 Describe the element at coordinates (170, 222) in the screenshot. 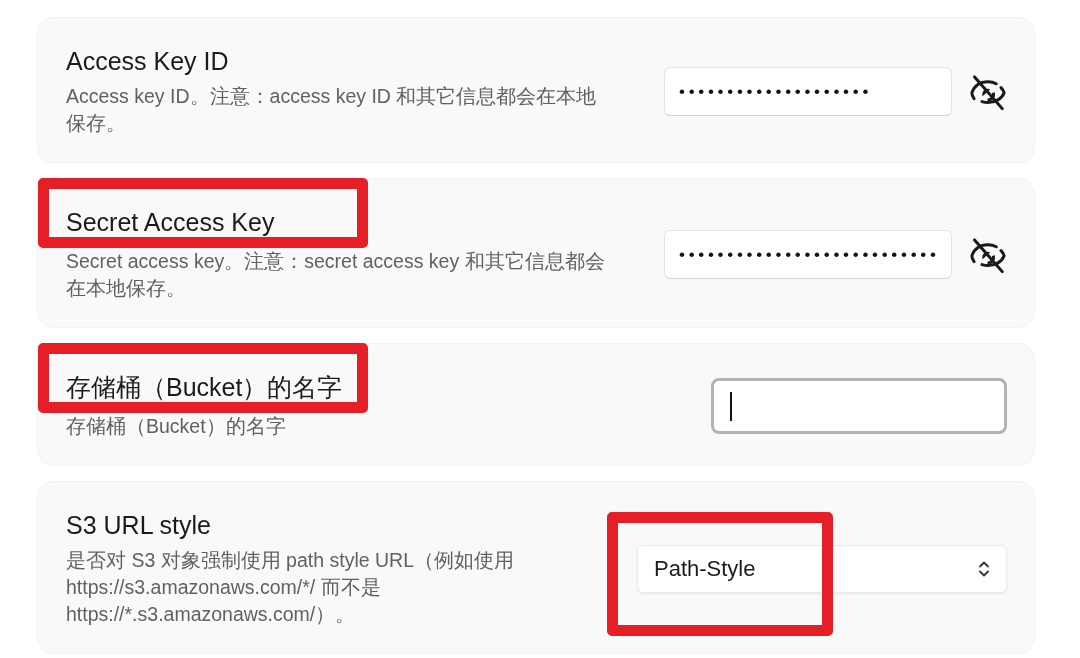

I see `setting-title: Secret Access Key` at that location.